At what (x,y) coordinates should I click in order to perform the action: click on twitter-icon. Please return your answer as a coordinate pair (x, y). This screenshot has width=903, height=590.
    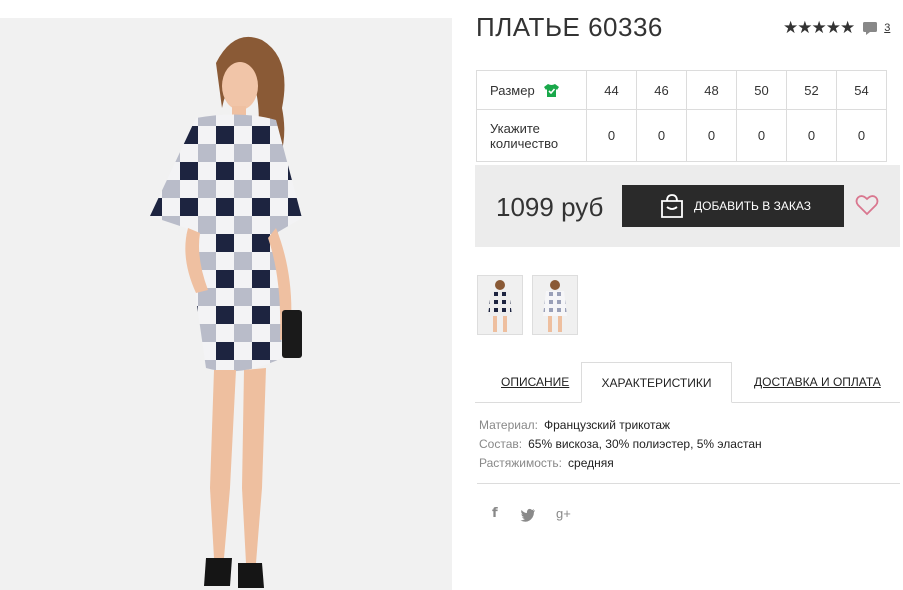
    Looking at the image, I should click on (528, 515).